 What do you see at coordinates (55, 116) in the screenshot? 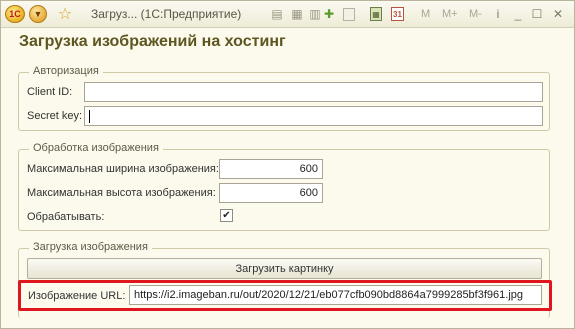
I see `secret-key-label: Secret key:` at bounding box center [55, 116].